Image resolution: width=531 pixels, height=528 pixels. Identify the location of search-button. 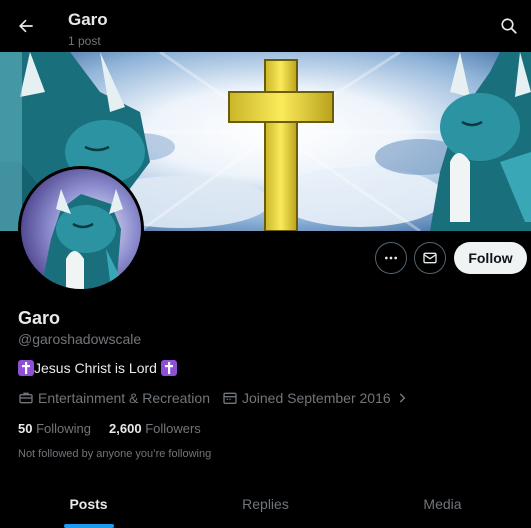
(509, 26).